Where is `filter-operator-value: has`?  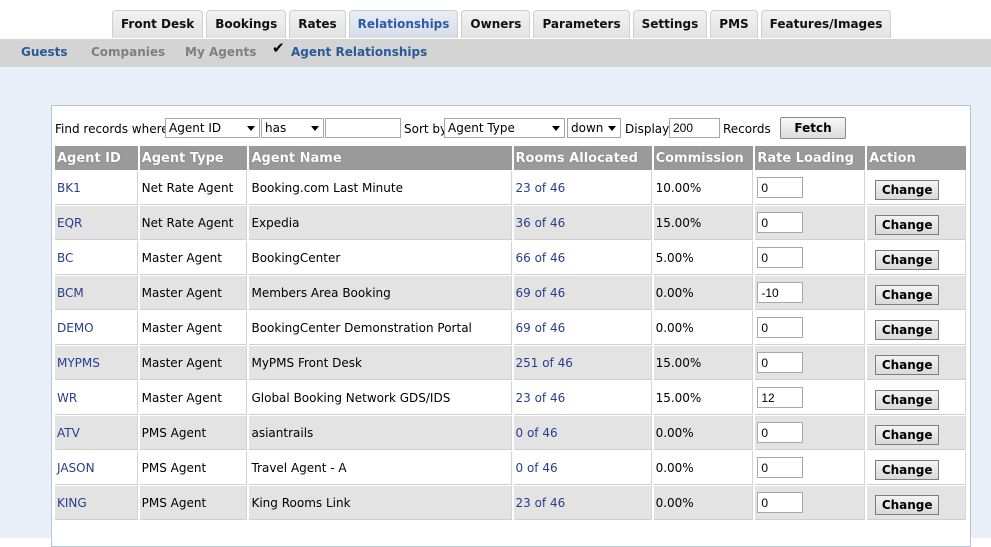 filter-operator-value: has is located at coordinates (276, 128).